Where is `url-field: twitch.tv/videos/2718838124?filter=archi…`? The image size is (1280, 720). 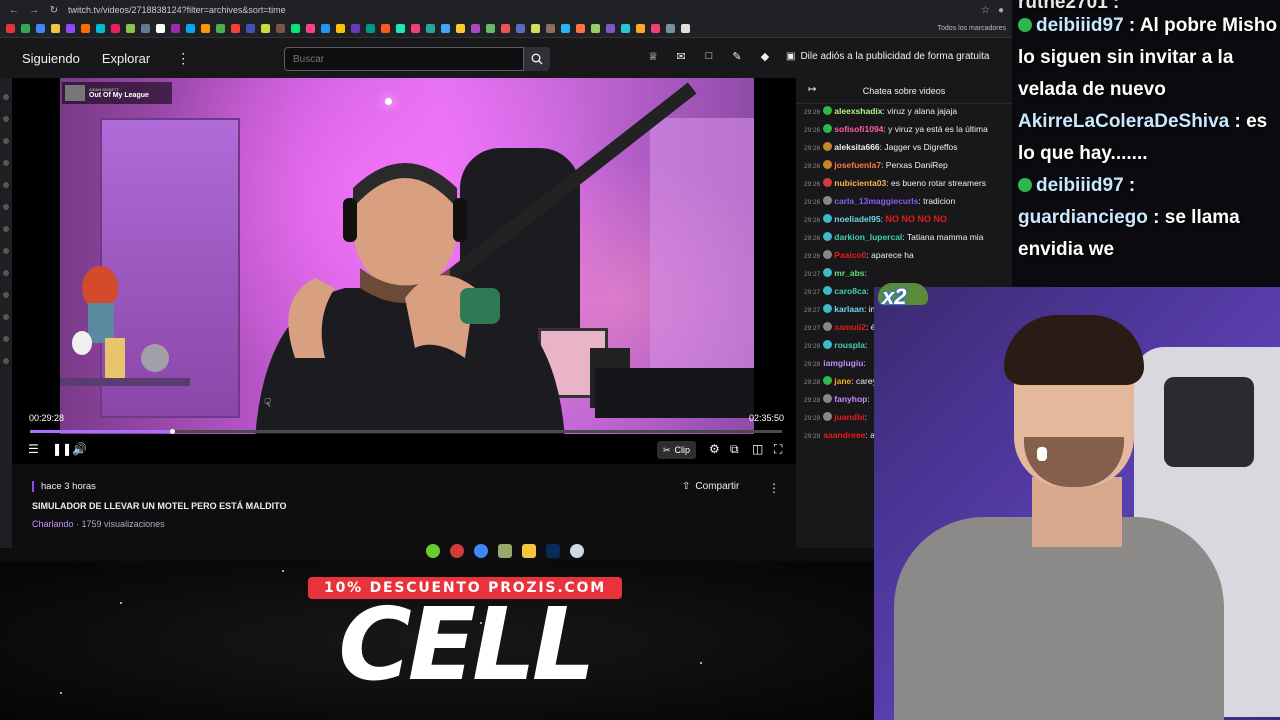 url-field: twitch.tv/videos/2718838124?filter=archi… is located at coordinates (520, 10).